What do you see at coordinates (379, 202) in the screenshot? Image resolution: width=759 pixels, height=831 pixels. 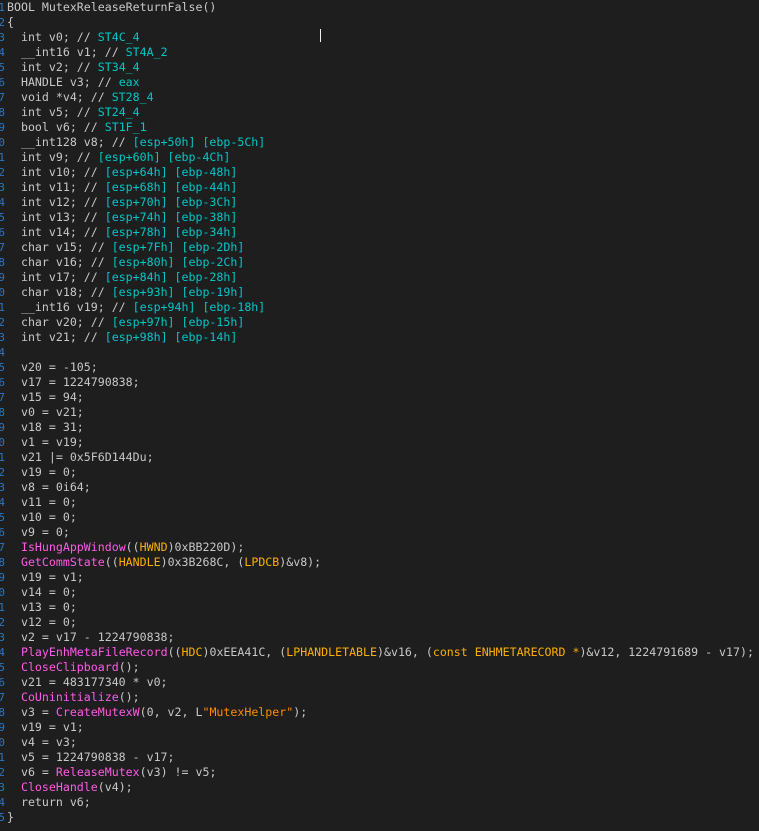 I see `code-line: 4 int v12; // [esp+70h] [ebp-3Ch]` at bounding box center [379, 202].